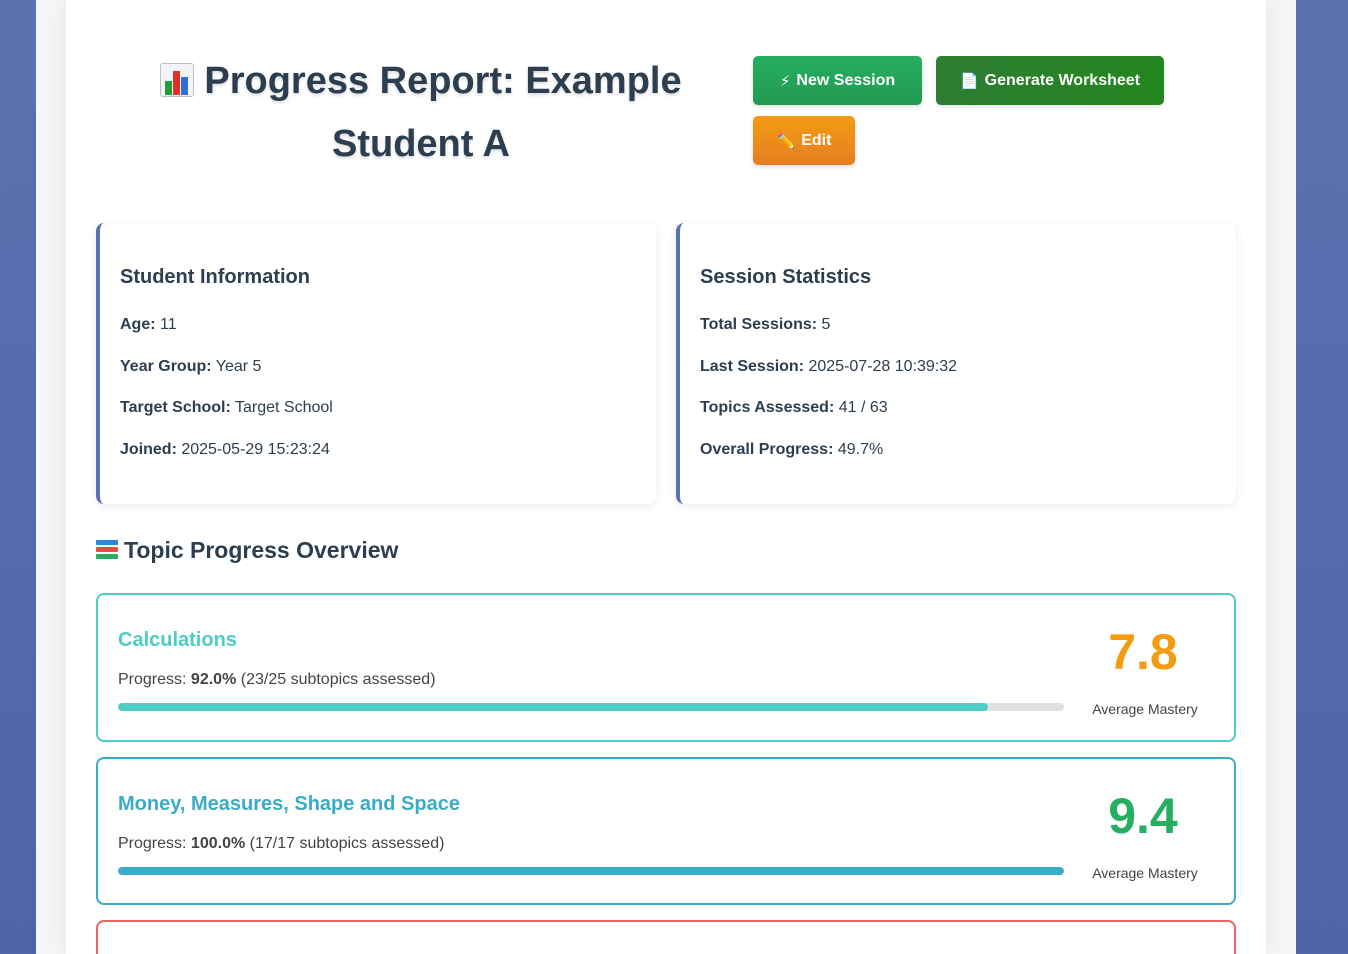  I want to click on new-session-label: New Session, so click(846, 80).